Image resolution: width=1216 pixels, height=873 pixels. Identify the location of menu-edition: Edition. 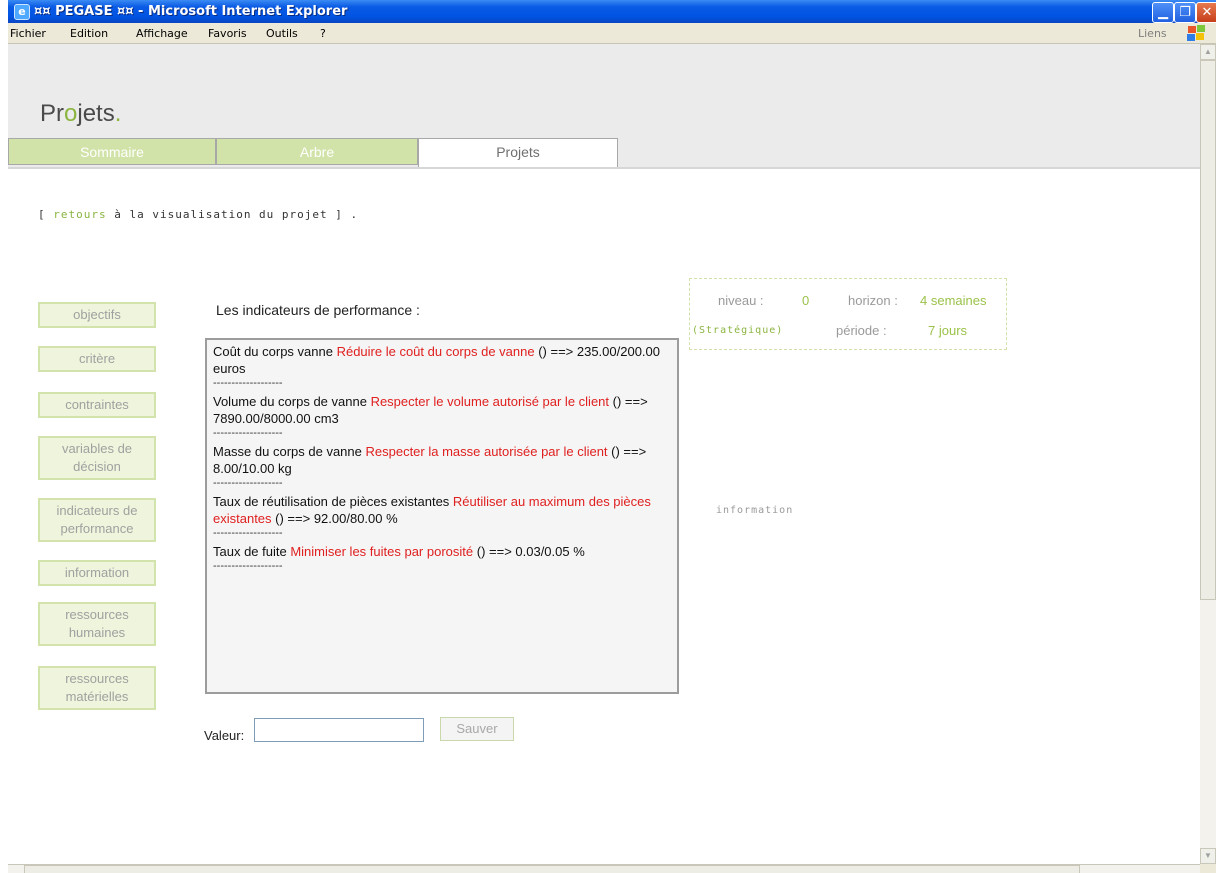
(89, 33).